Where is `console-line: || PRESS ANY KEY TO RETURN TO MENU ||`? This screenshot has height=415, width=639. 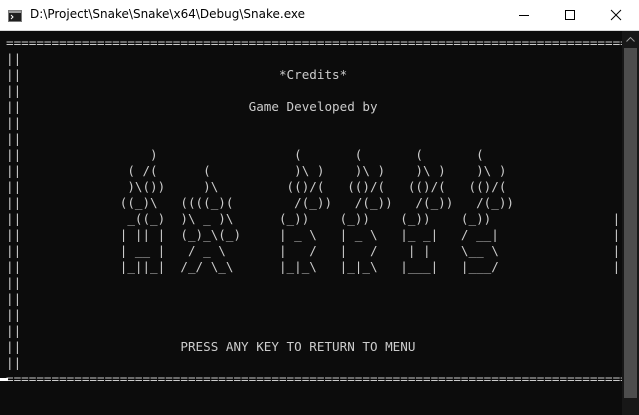
console-line: || PRESS ANY KEY TO RETURN TO MENU || is located at coordinates (314, 346).